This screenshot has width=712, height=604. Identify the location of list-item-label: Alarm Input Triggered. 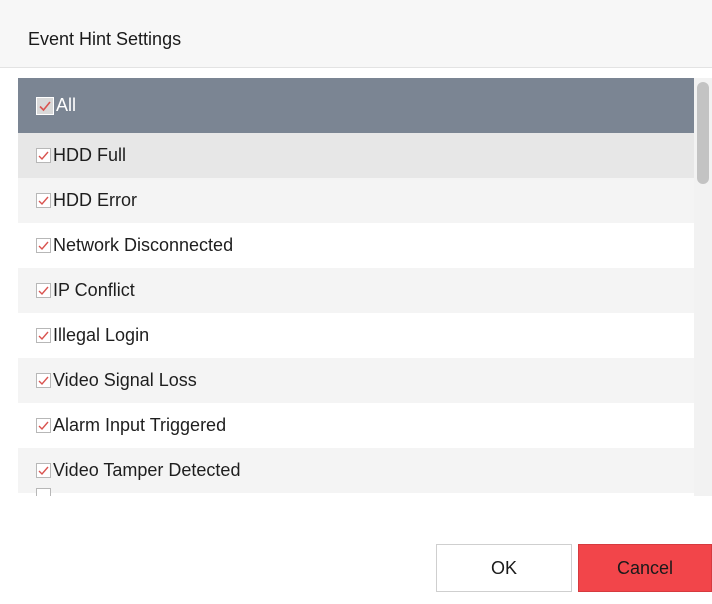
(140, 425).